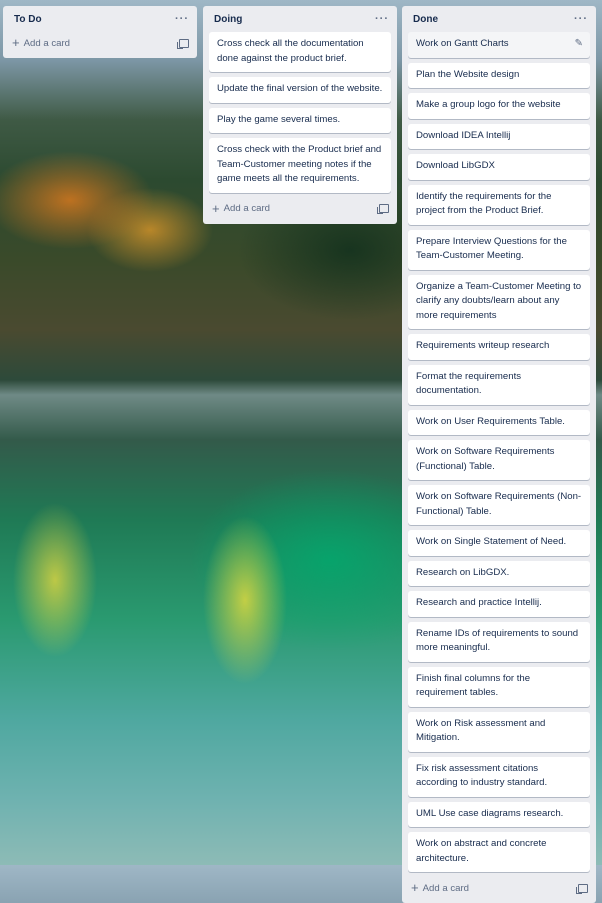 This screenshot has width=602, height=903. What do you see at coordinates (499, 731) in the screenshot?
I see `card: Work on Risk assessment and Mitigation.` at bounding box center [499, 731].